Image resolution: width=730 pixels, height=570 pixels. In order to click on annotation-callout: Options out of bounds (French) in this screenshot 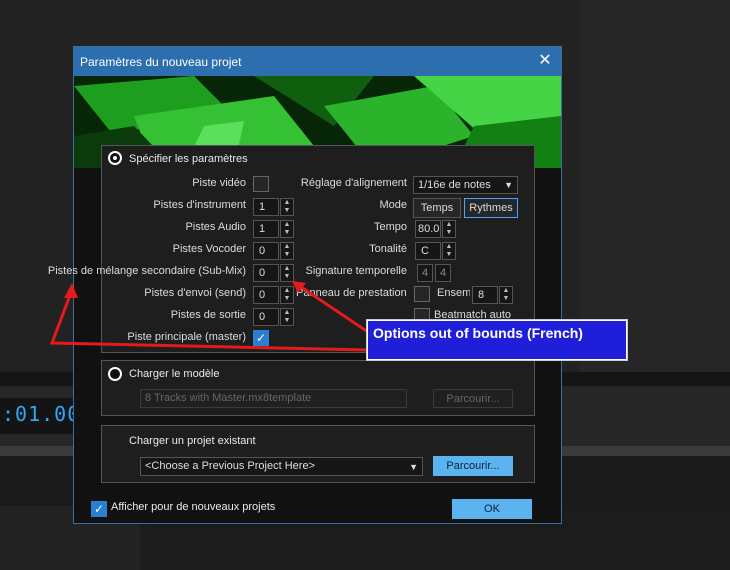, I will do `click(497, 340)`.